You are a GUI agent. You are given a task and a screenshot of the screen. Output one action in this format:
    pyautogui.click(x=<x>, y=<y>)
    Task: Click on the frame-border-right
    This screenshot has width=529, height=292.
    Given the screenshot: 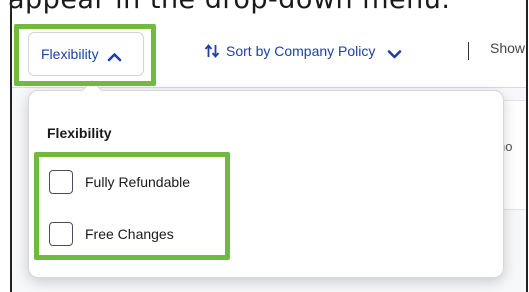 What is the action you would take?
    pyautogui.click(x=527, y=146)
    